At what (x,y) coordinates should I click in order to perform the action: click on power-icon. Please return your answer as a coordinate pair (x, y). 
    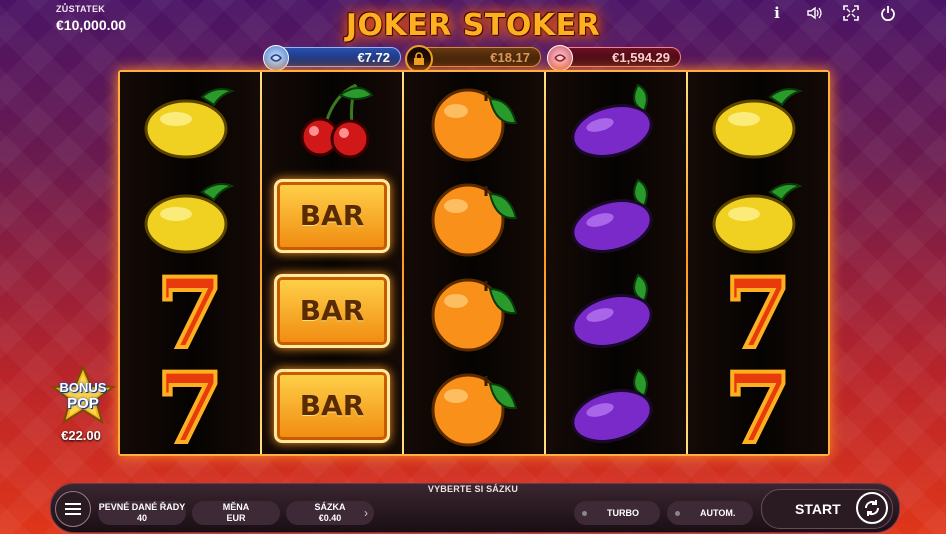
    Looking at the image, I should click on (888, 13).